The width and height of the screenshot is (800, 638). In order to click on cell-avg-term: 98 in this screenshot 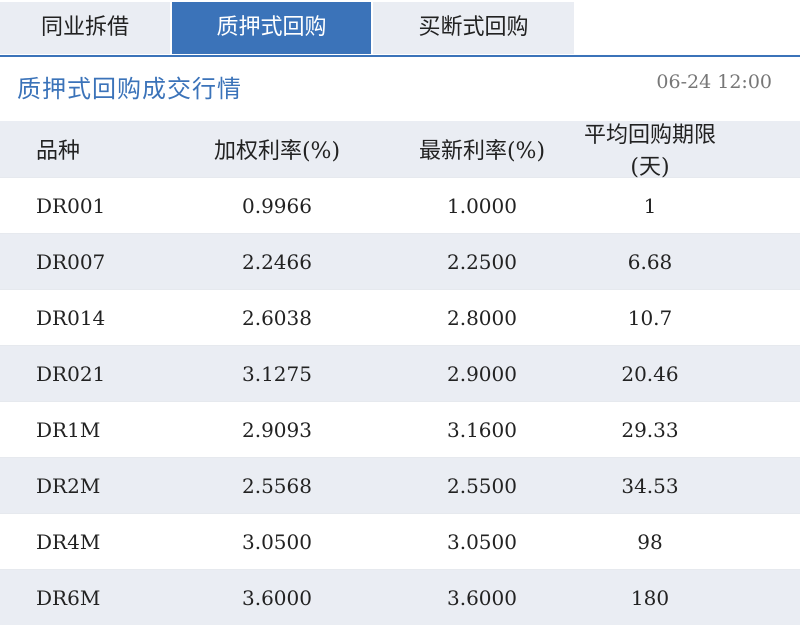, I will do `click(650, 541)`.